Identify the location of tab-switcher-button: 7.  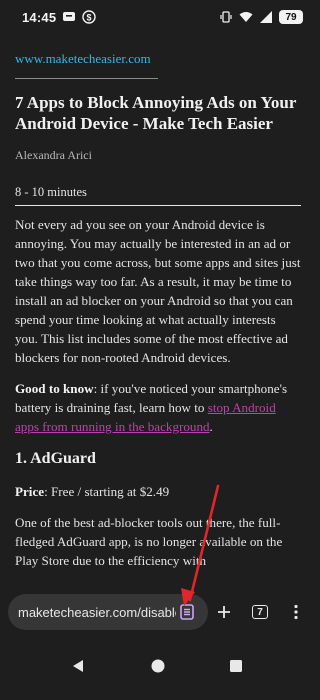
(260, 612).